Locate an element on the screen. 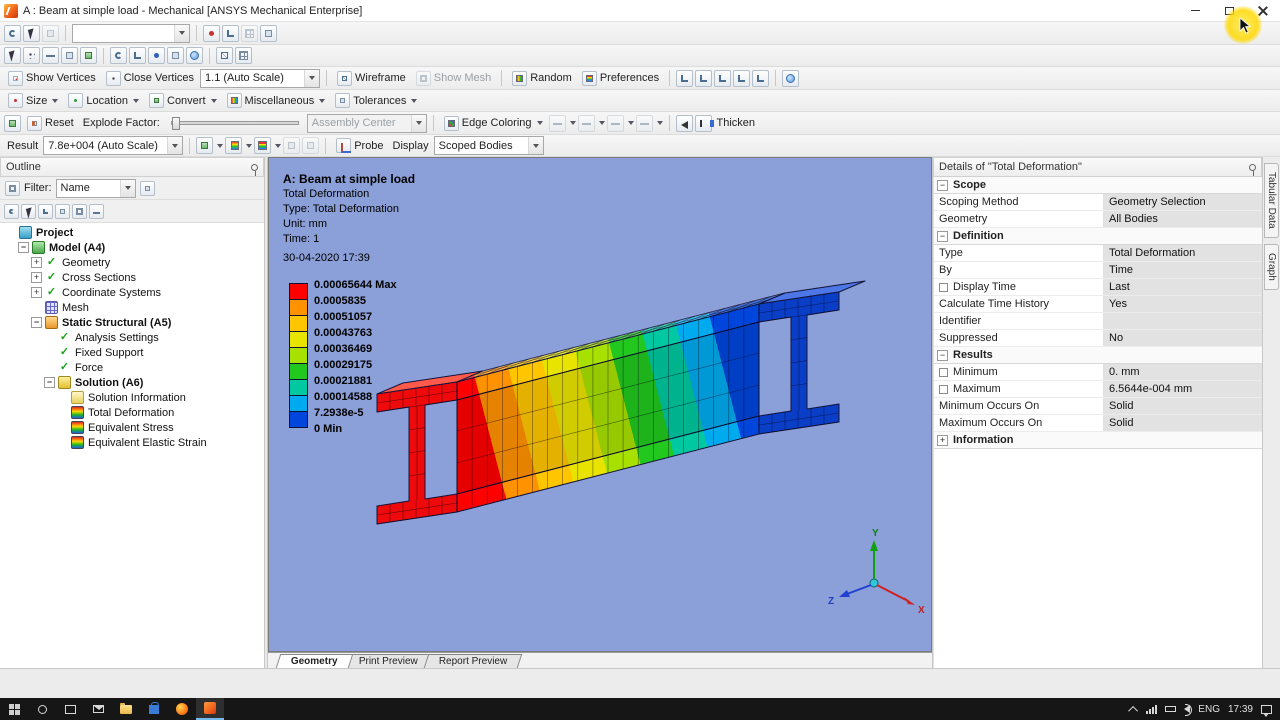 This screenshot has height=720, width=1280. detail-value: All Bodies is located at coordinates (1183, 219).